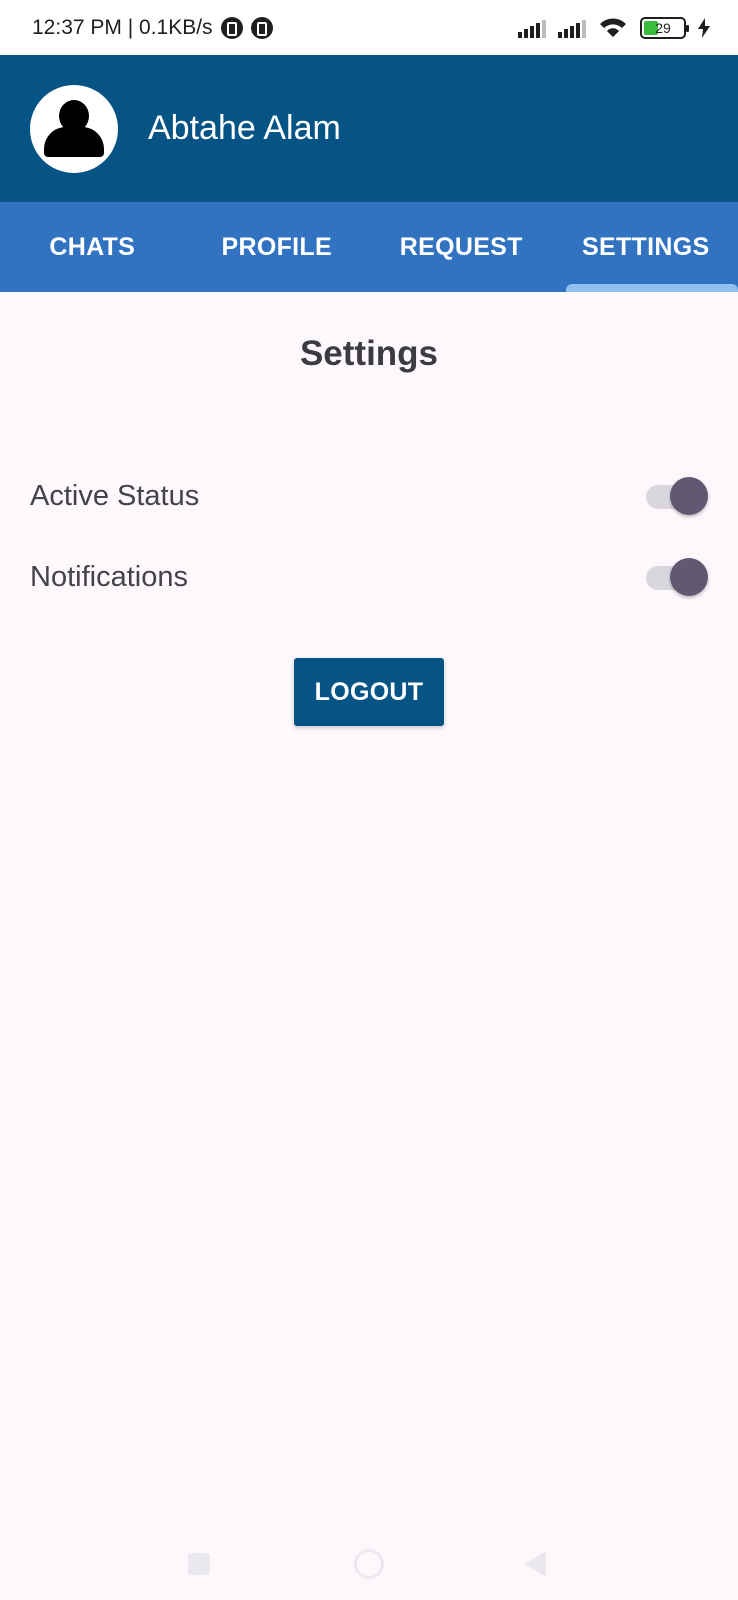 Image resolution: width=738 pixels, height=1600 pixels. What do you see at coordinates (244, 128) in the screenshot?
I see `user-name: Abtahe Alam` at bounding box center [244, 128].